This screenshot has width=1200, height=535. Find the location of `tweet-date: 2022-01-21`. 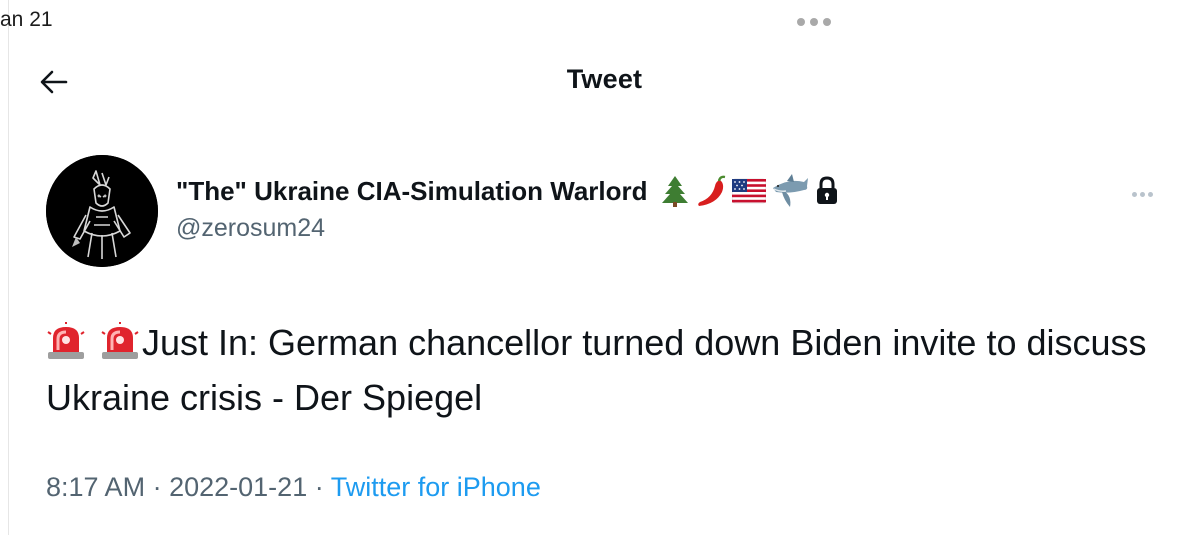

tweet-date: 2022-01-21 is located at coordinates (238, 487).